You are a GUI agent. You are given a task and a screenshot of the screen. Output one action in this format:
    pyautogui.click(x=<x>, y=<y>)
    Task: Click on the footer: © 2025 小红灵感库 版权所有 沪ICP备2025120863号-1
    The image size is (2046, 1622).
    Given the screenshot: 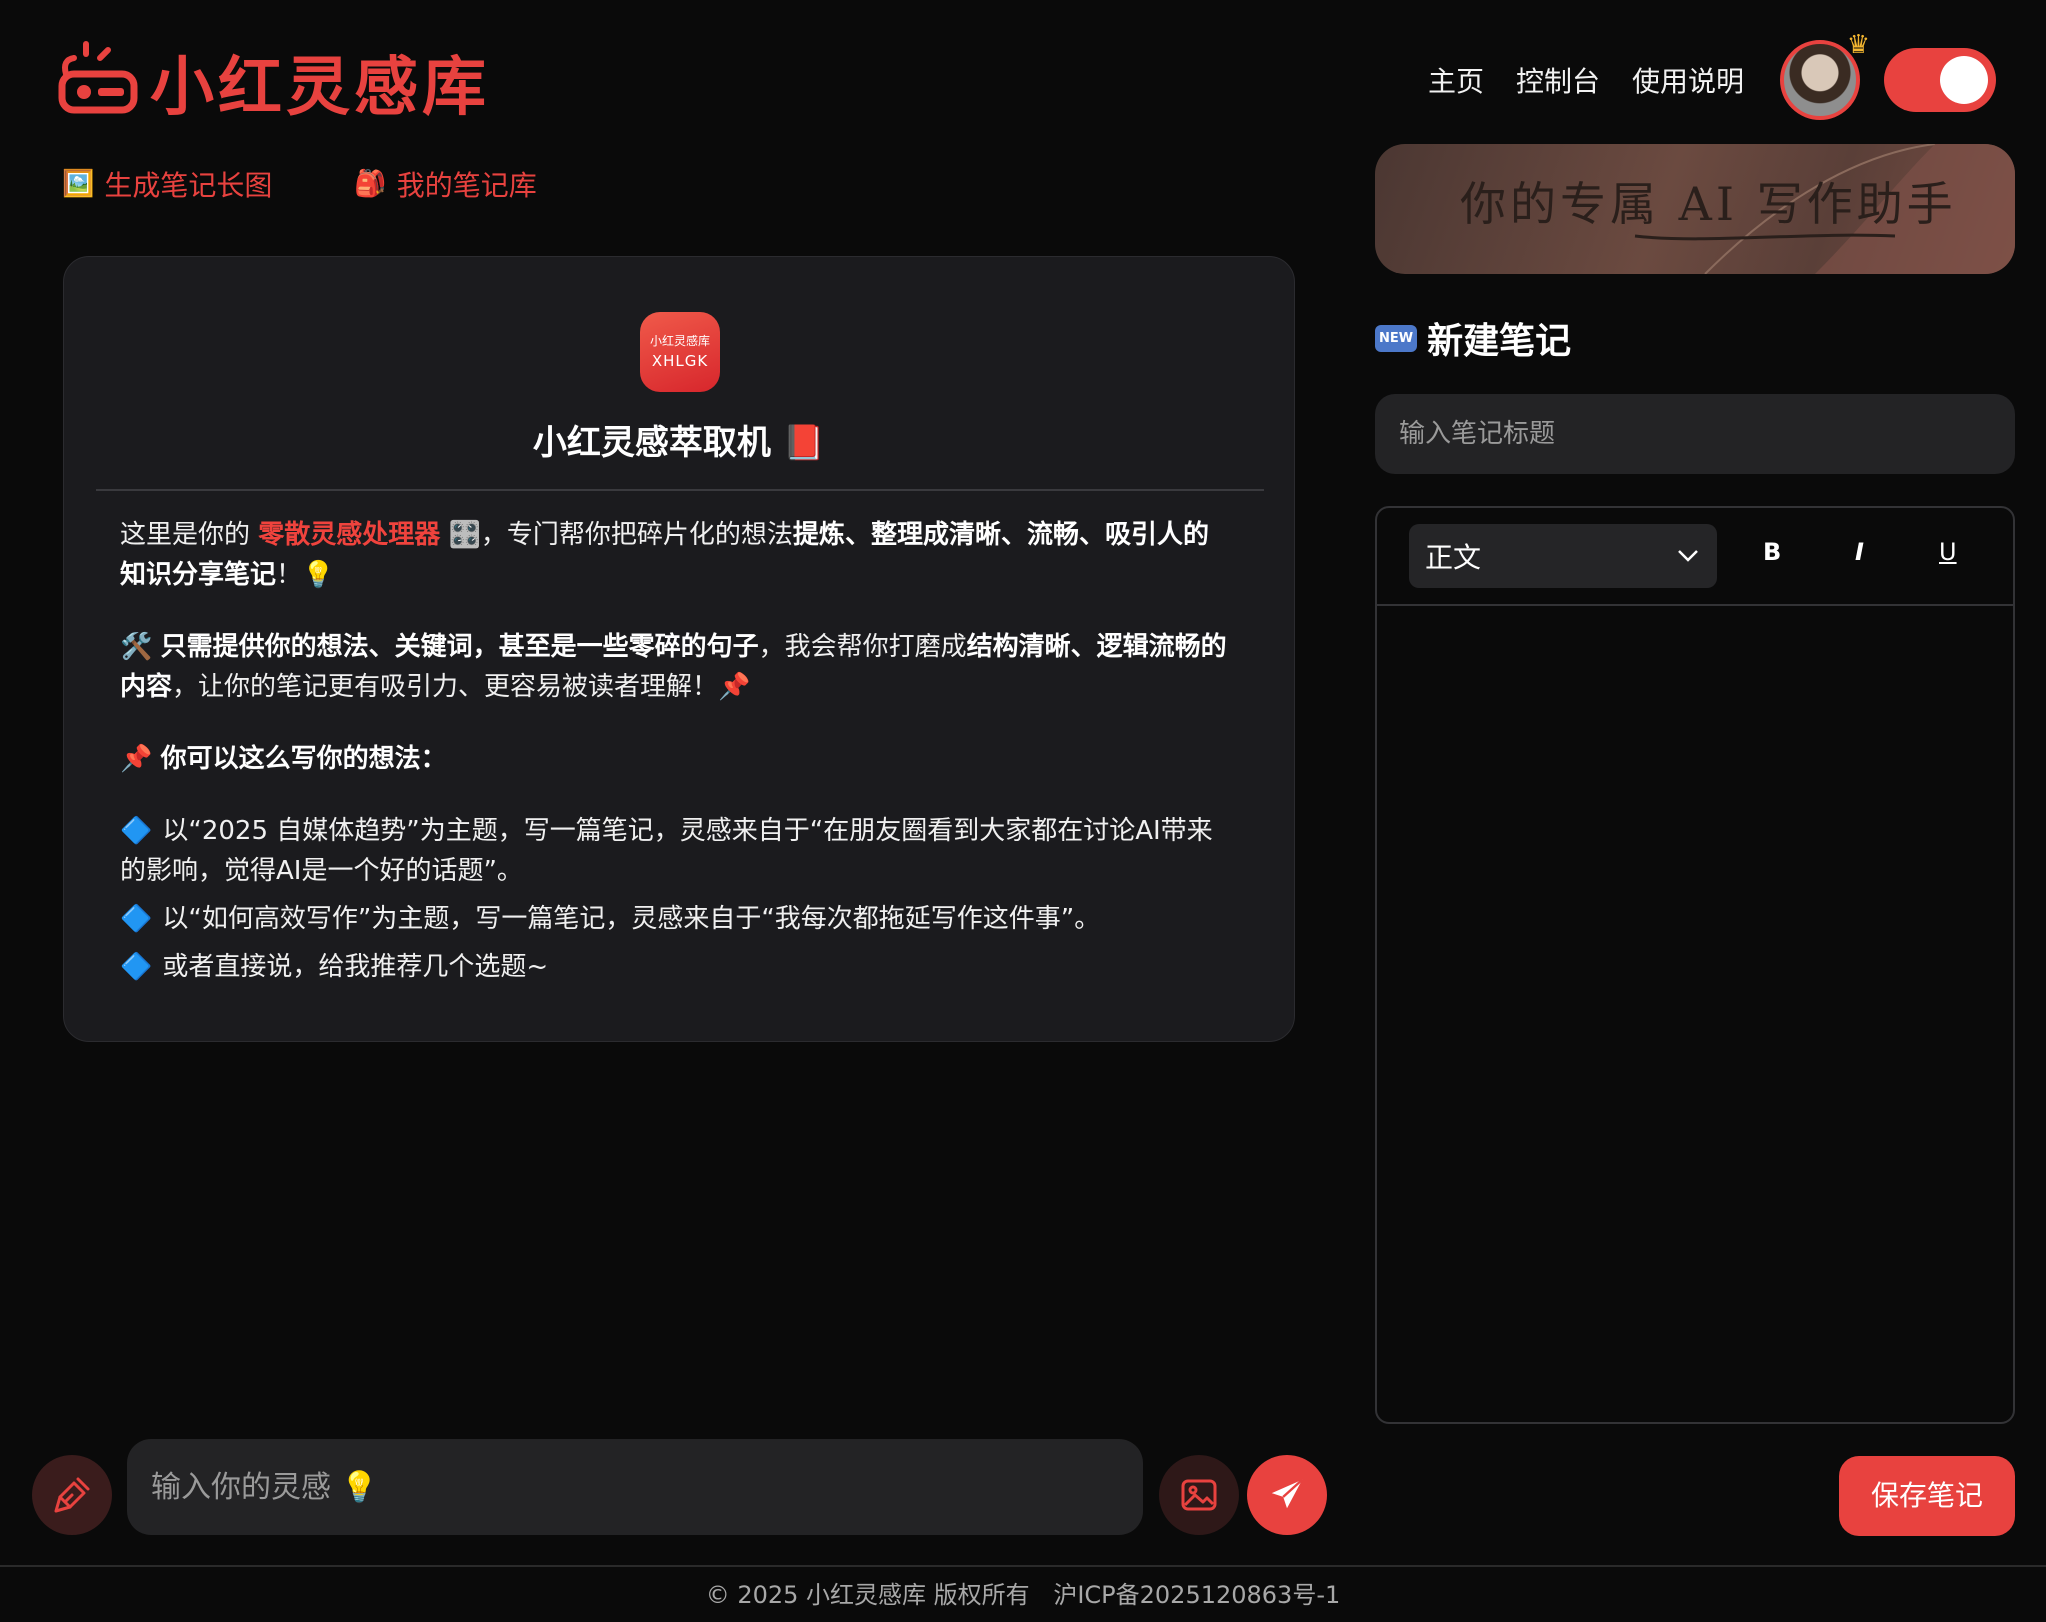 What is the action you would take?
    pyautogui.click(x=1023, y=1592)
    